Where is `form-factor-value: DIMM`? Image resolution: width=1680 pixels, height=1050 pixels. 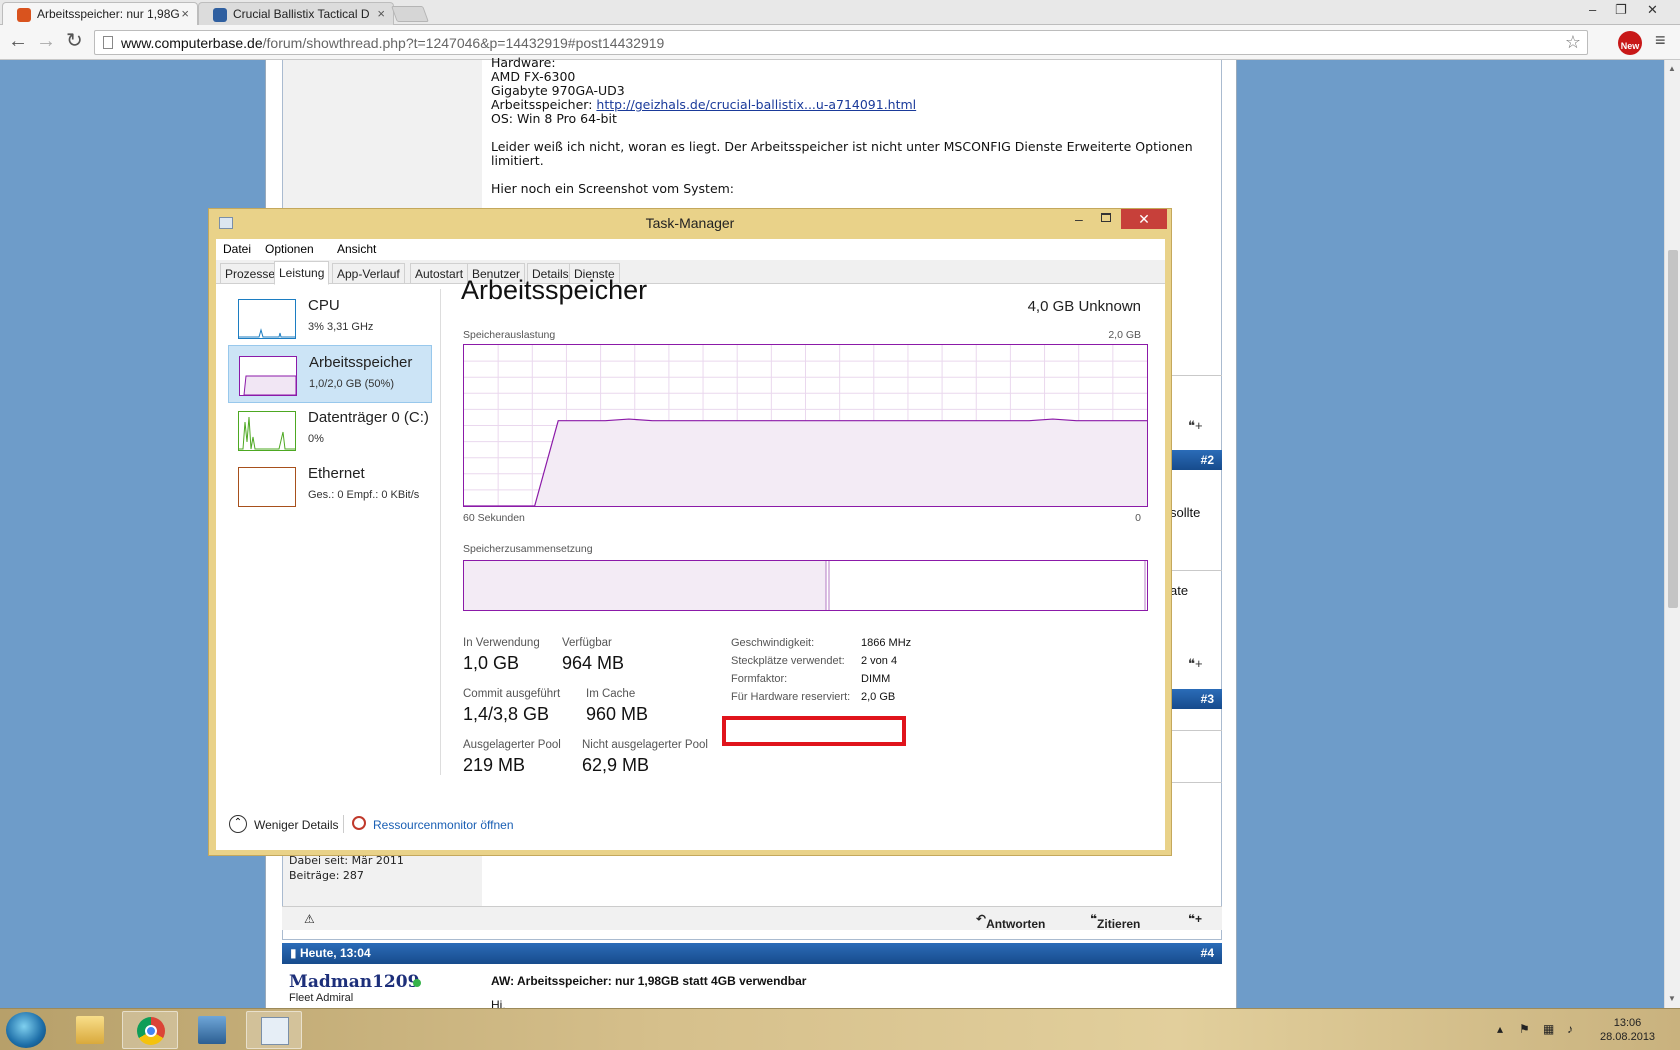 form-factor-value: DIMM is located at coordinates (876, 679).